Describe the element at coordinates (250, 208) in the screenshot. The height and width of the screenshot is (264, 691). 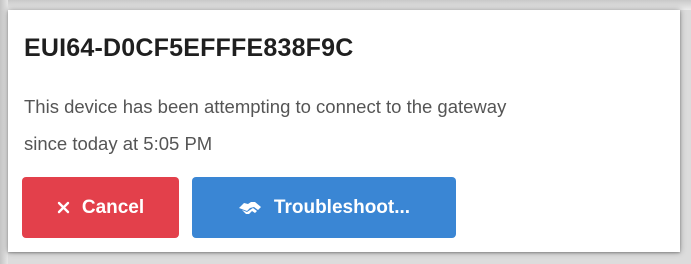
I see `handshake-icon` at that location.